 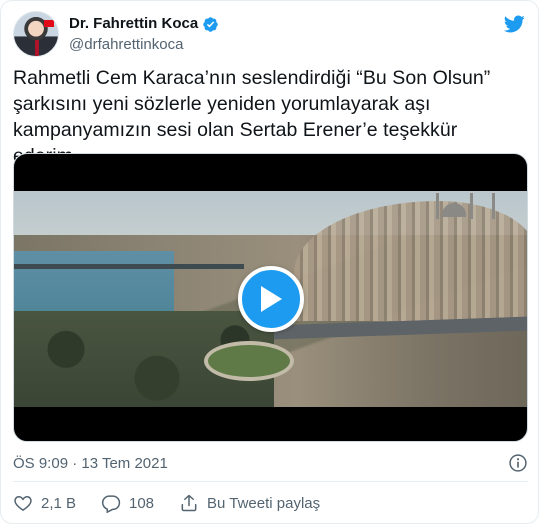 What do you see at coordinates (518, 463) in the screenshot?
I see `info-icon` at bounding box center [518, 463].